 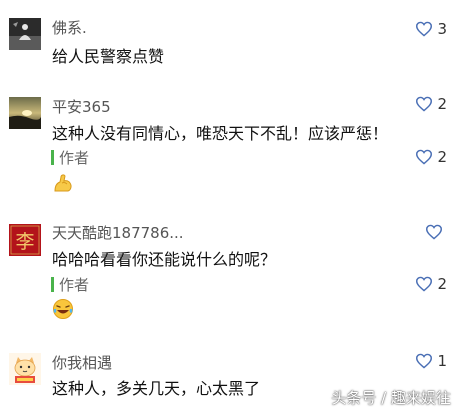 What do you see at coordinates (63, 183) in the screenshot?
I see `flexed-arm-emoji-icon` at bounding box center [63, 183].